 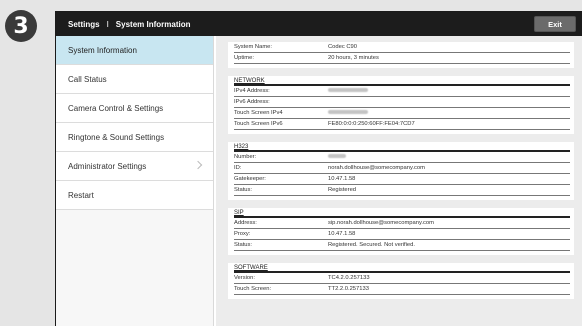 What do you see at coordinates (402, 278) in the screenshot?
I see `info-row: Version: TC4.2.0.257133` at bounding box center [402, 278].